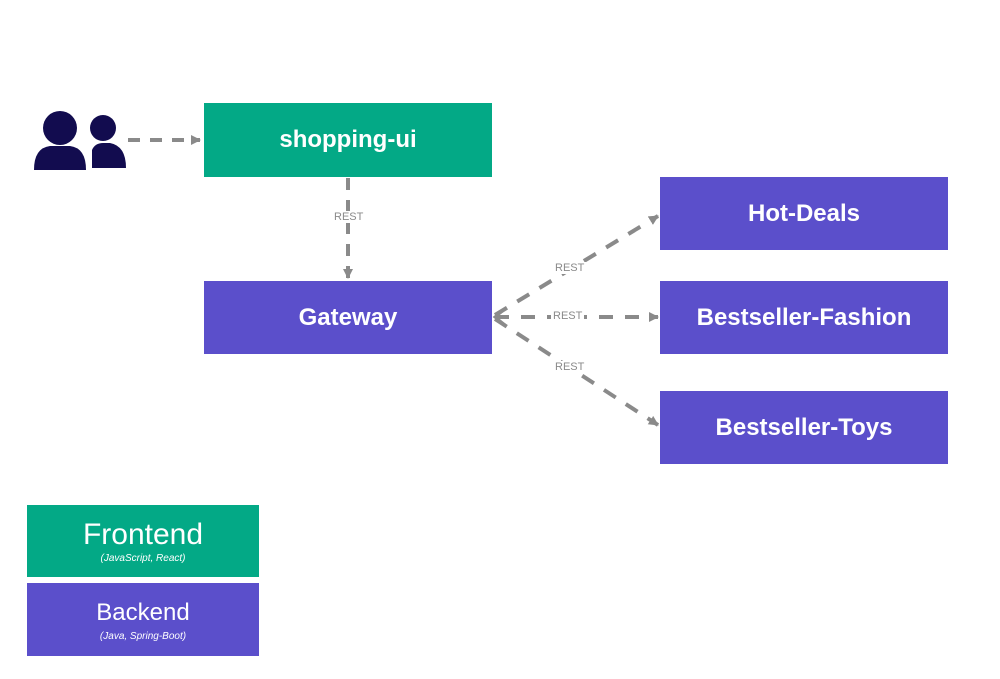  I want to click on node-bestseller-fashion: Bestseller-Fashion, so click(804, 317).